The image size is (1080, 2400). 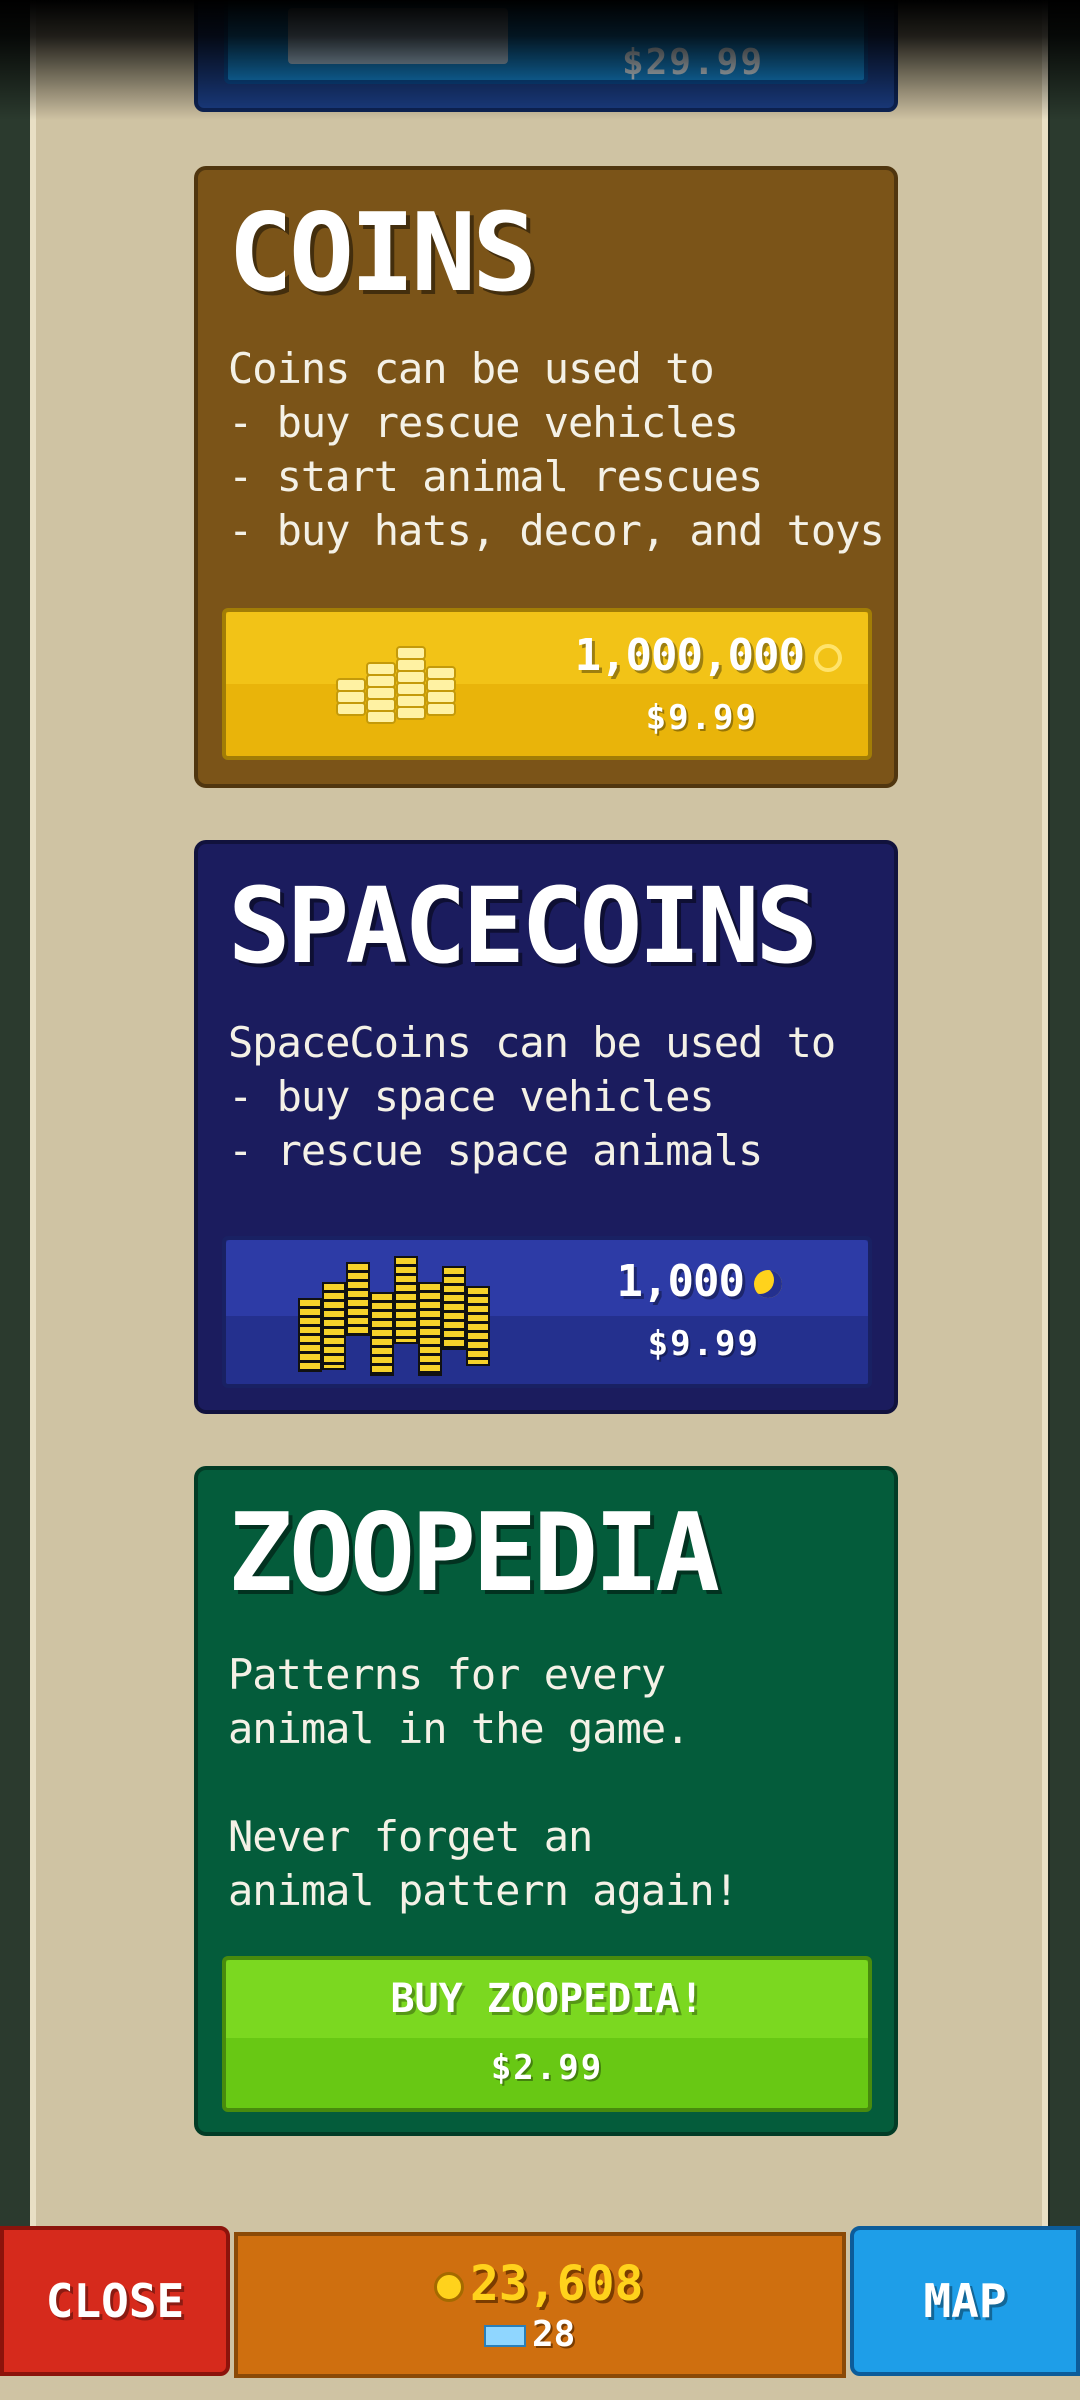 I want to click on currency-balance: 23,608 28, so click(x=540, y=2305).